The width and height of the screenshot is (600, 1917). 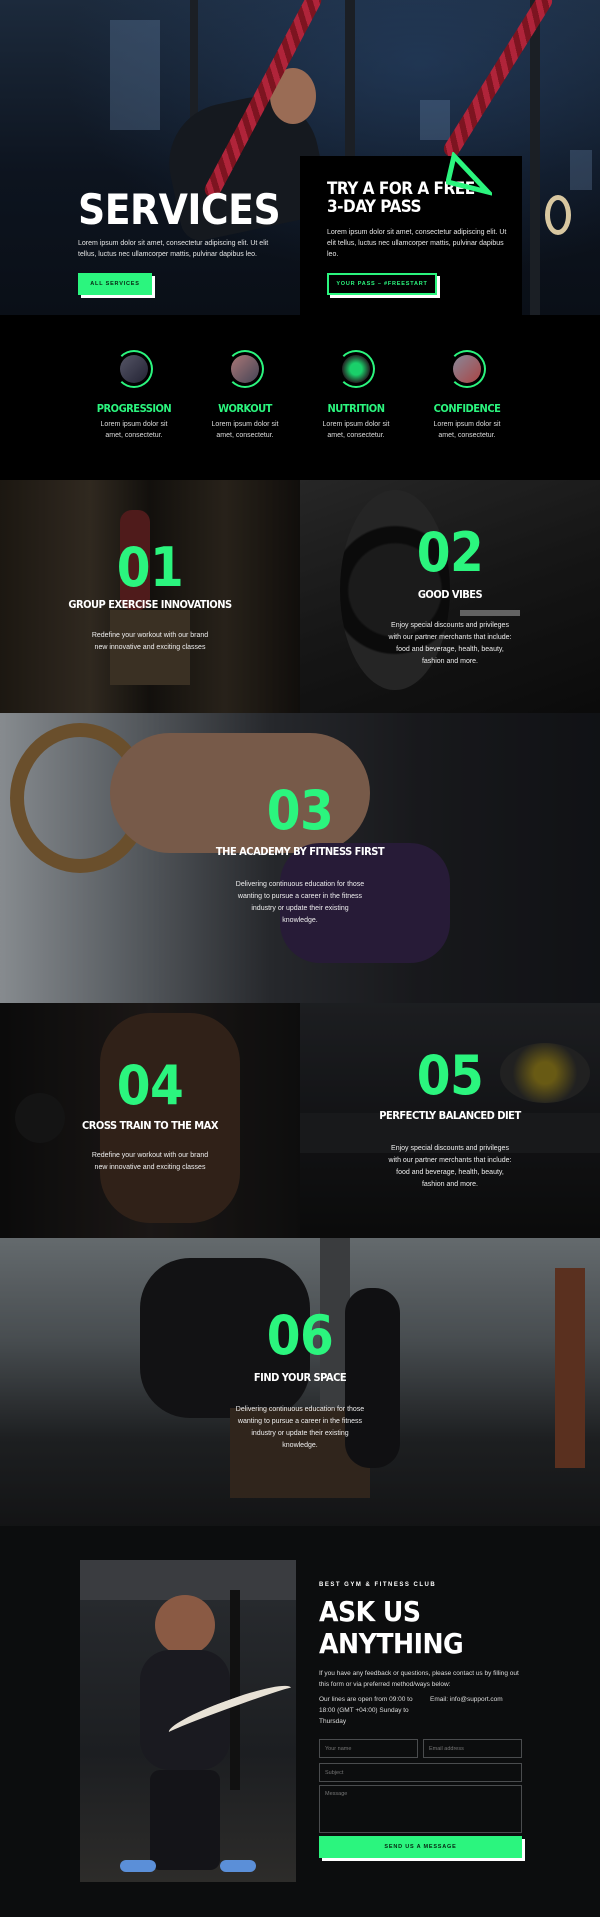 What do you see at coordinates (450, 1115) in the screenshot?
I see `service-title: PERFECTLY BALANCED DIET` at bounding box center [450, 1115].